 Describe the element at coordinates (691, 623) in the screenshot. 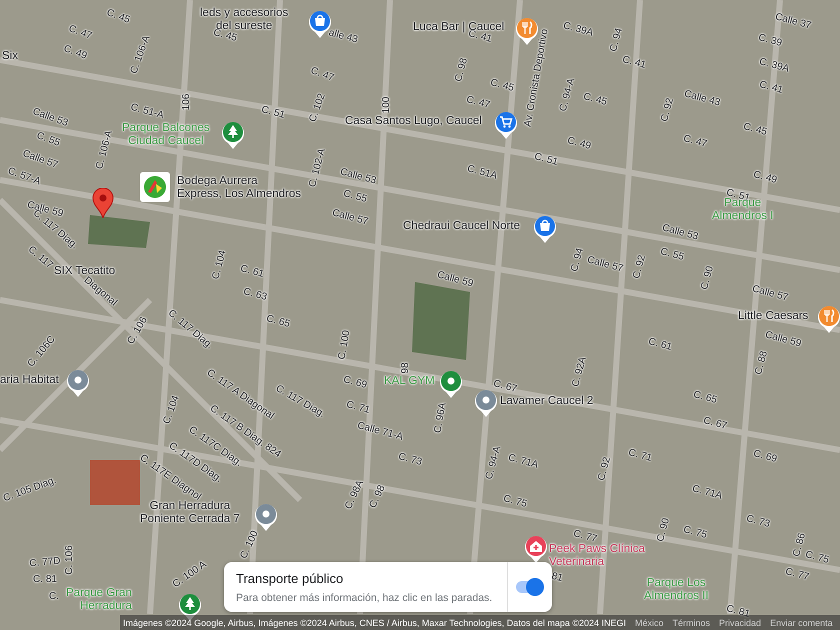

I see `footer-link: Términos` at that location.